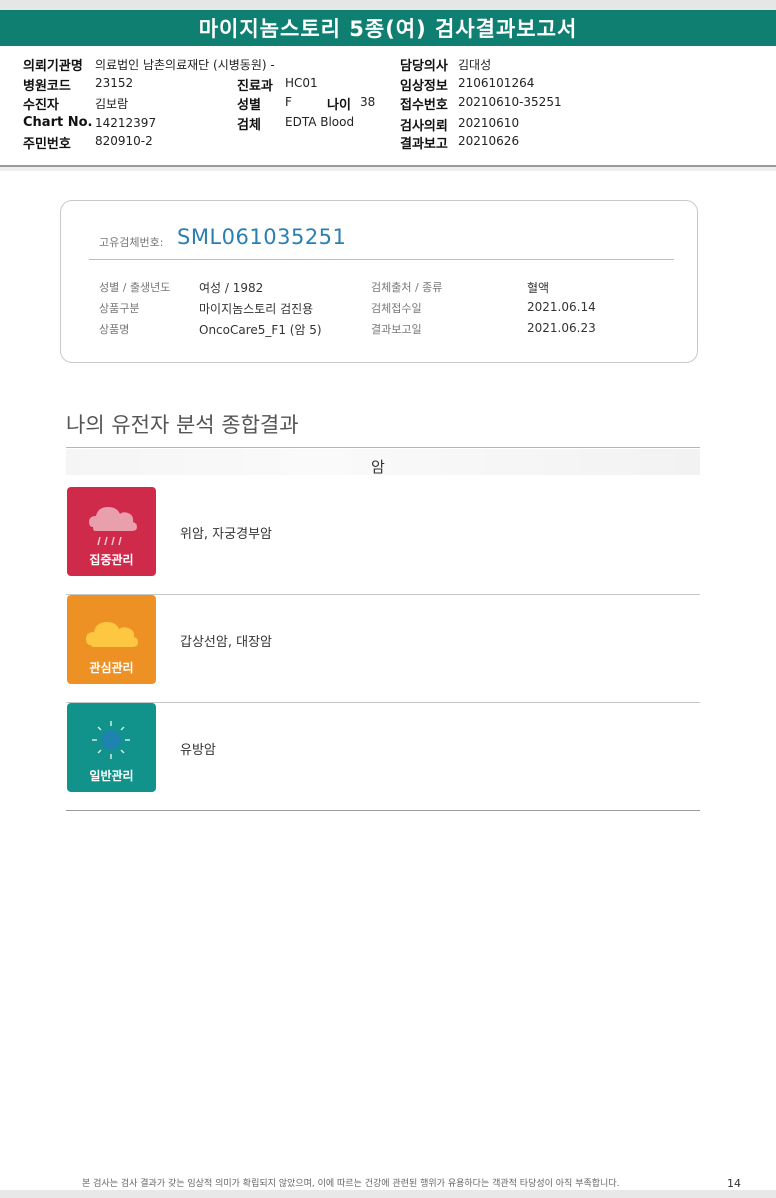  Describe the element at coordinates (383, 649) in the screenshot. I see `result-row-attention: 관심관리 갑상선암, 대장암` at that location.